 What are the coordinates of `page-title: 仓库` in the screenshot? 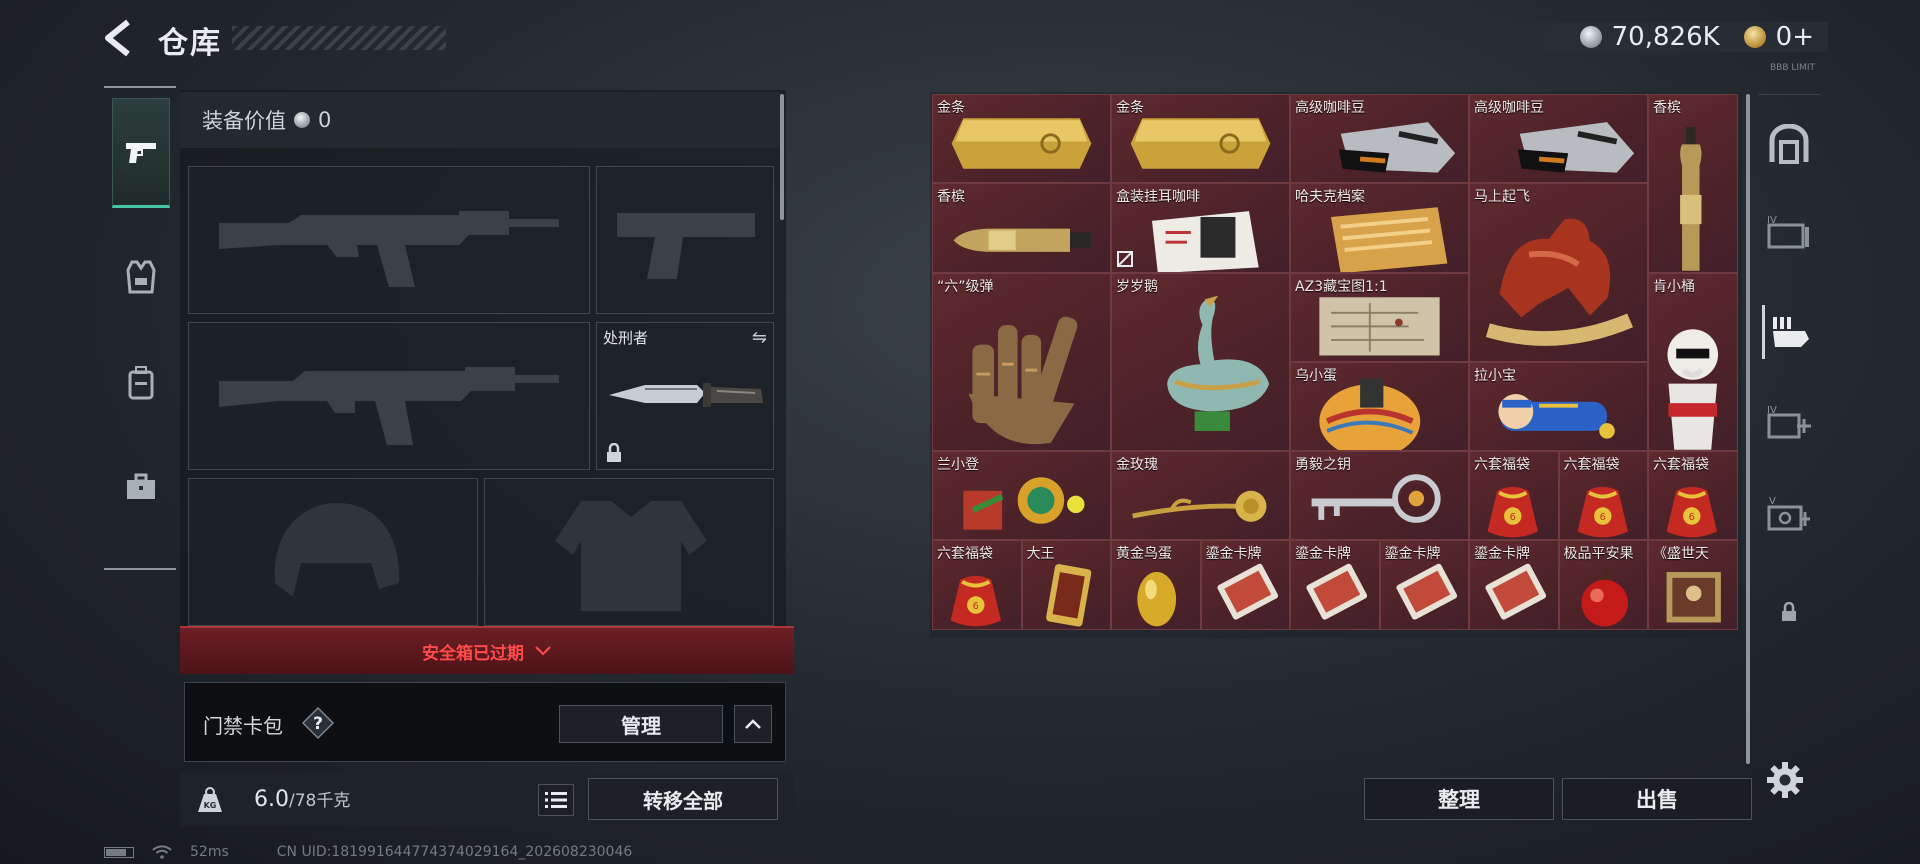 It's located at (190, 43).